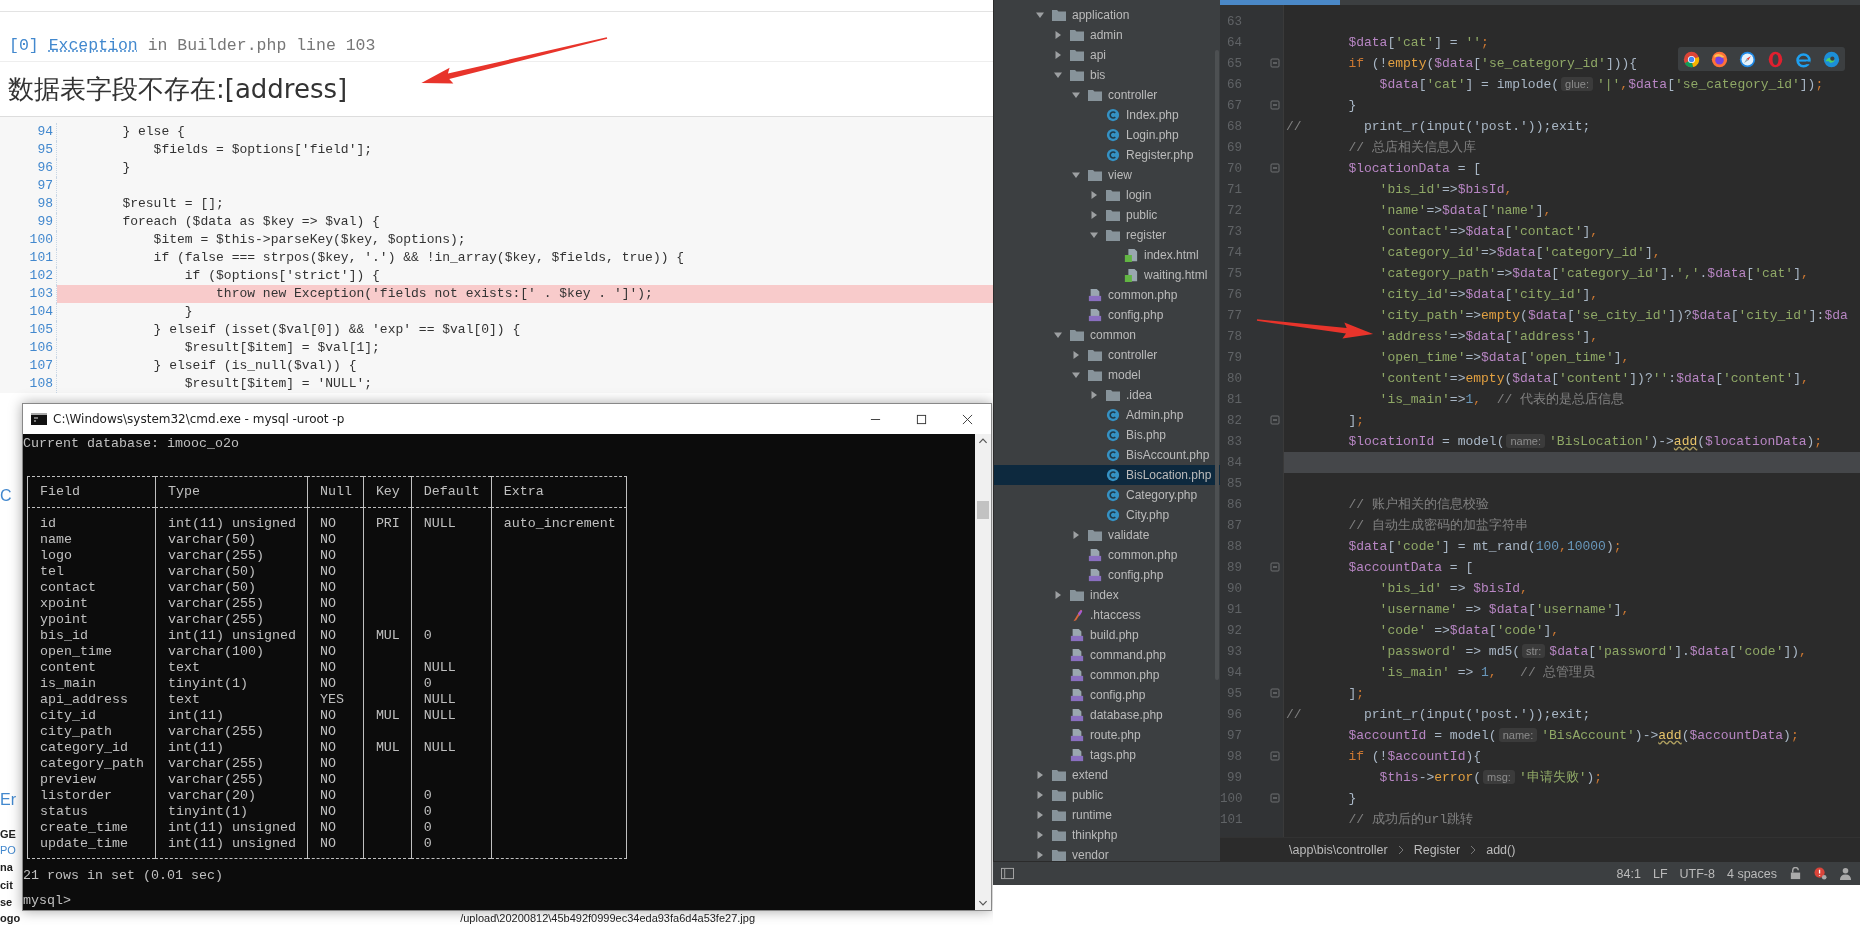 The height and width of the screenshot is (925, 1860). I want to click on tree-item: tags.php, so click(1107, 755).